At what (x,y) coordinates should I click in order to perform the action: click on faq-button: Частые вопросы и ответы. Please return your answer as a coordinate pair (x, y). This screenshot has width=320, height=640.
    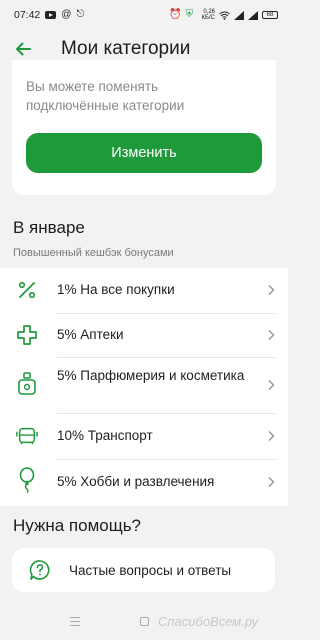
    Looking at the image, I should click on (143, 570).